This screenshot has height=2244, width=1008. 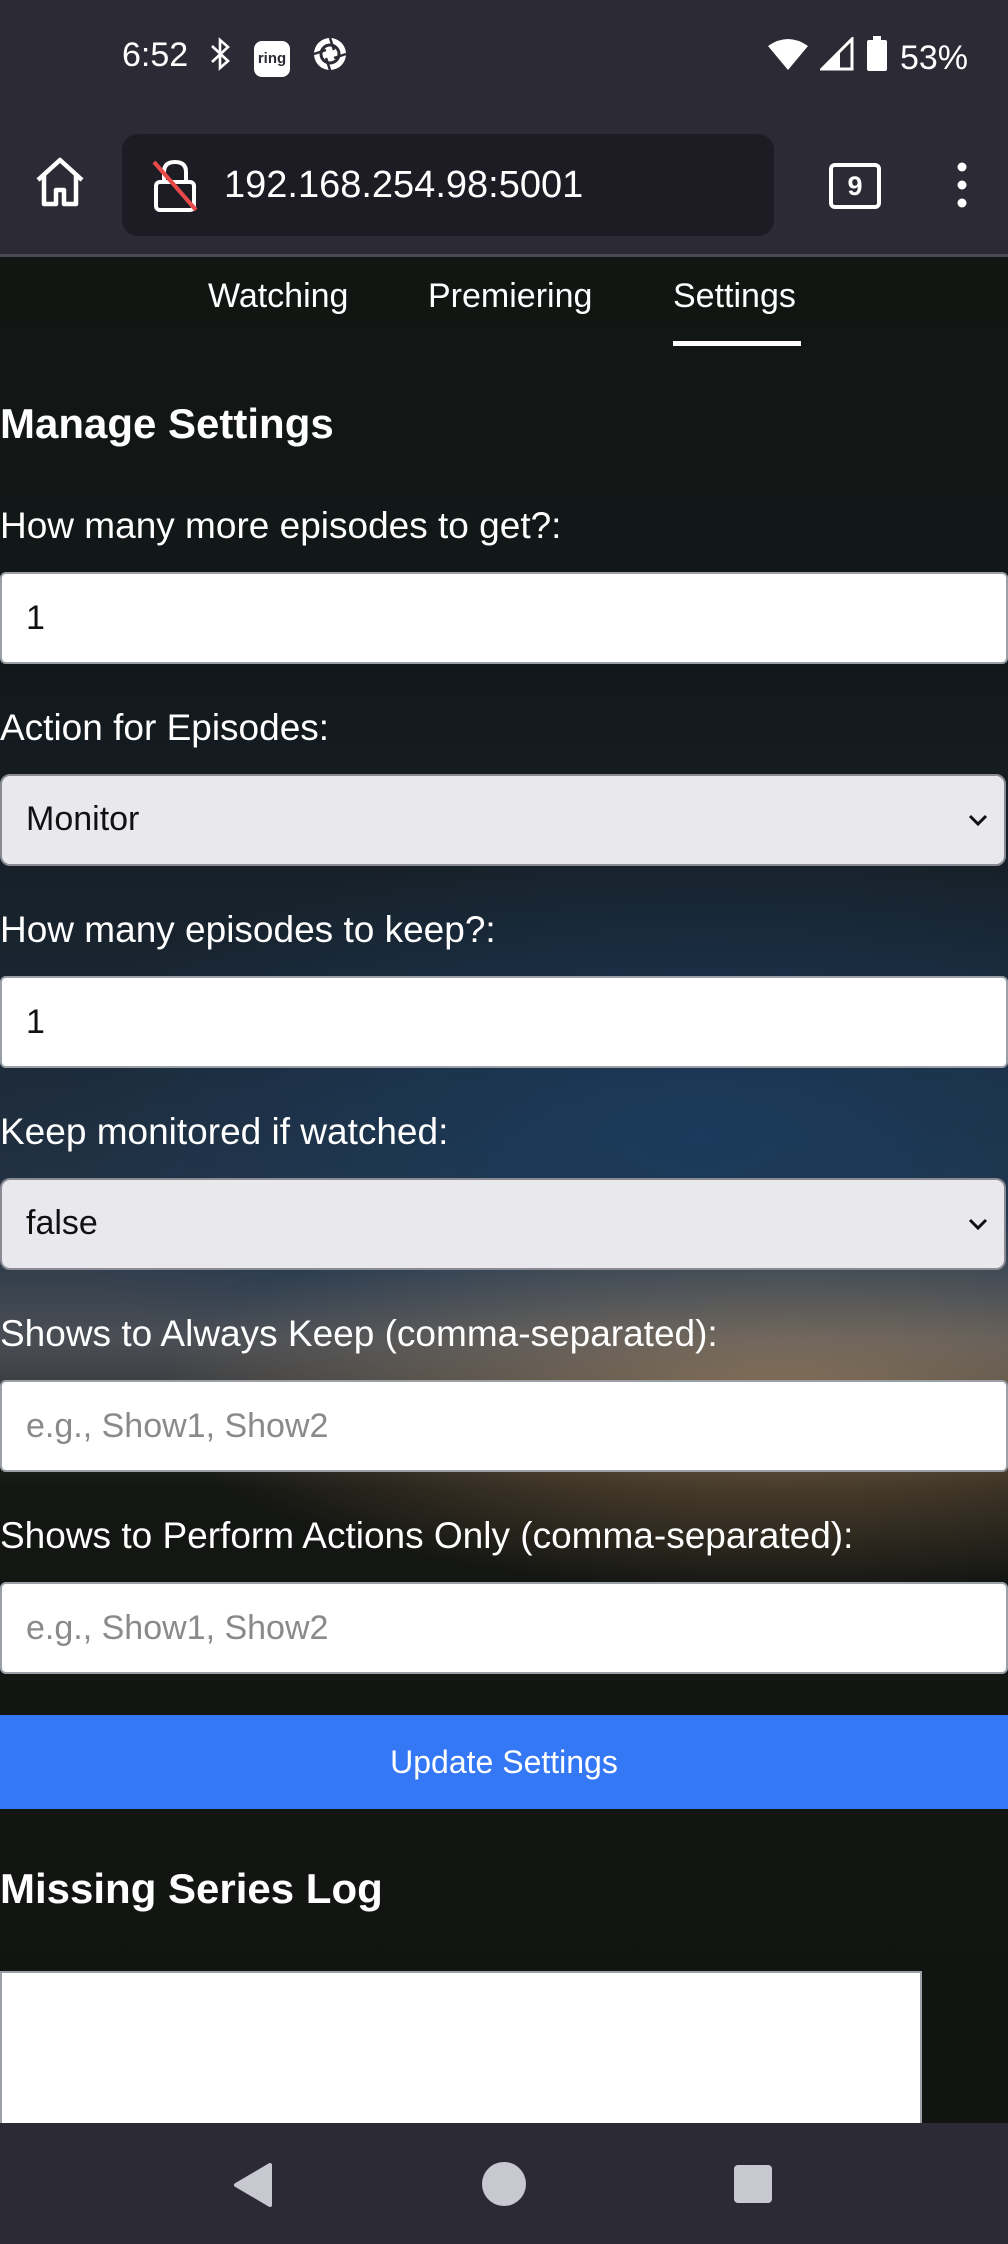 What do you see at coordinates (221, 58) in the screenshot?
I see `bluetooth-icon` at bounding box center [221, 58].